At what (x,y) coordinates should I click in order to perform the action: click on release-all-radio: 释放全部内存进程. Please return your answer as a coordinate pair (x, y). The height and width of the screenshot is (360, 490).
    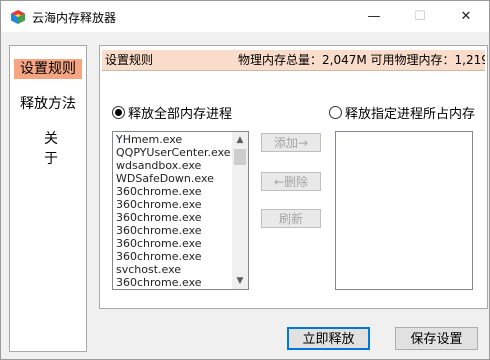
    Looking at the image, I should click on (172, 112).